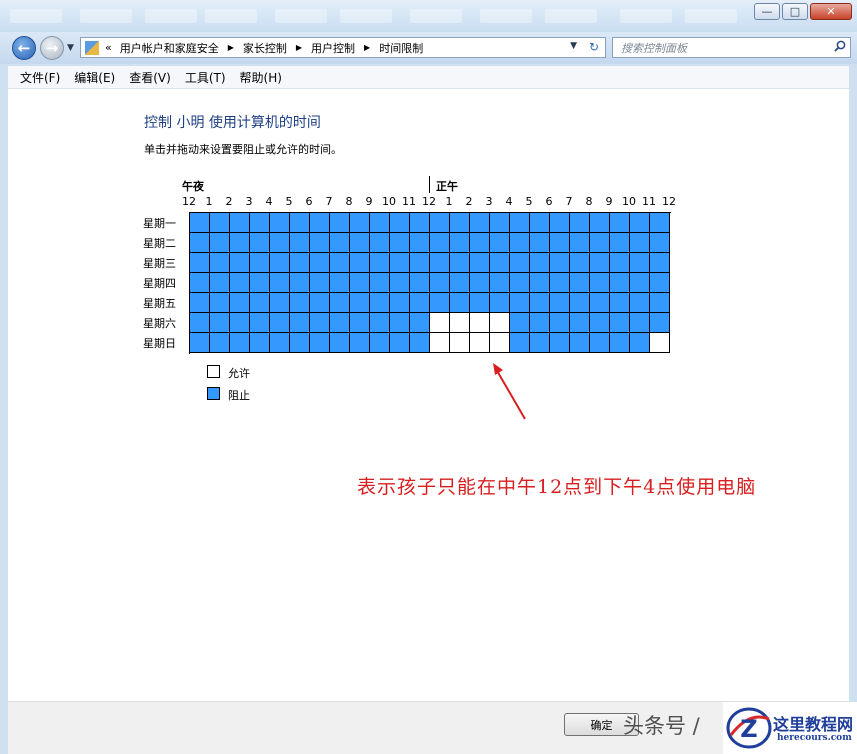  What do you see at coordinates (573, 46) in the screenshot?
I see `address-dropdown-icon: ▼` at bounding box center [573, 46].